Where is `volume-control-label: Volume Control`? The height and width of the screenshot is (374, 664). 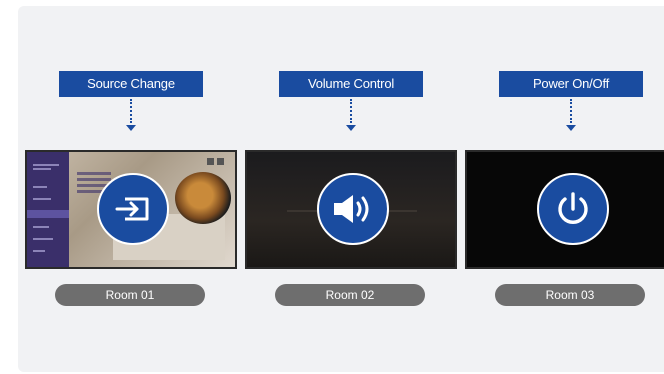 volume-control-label: Volume Control is located at coordinates (351, 84).